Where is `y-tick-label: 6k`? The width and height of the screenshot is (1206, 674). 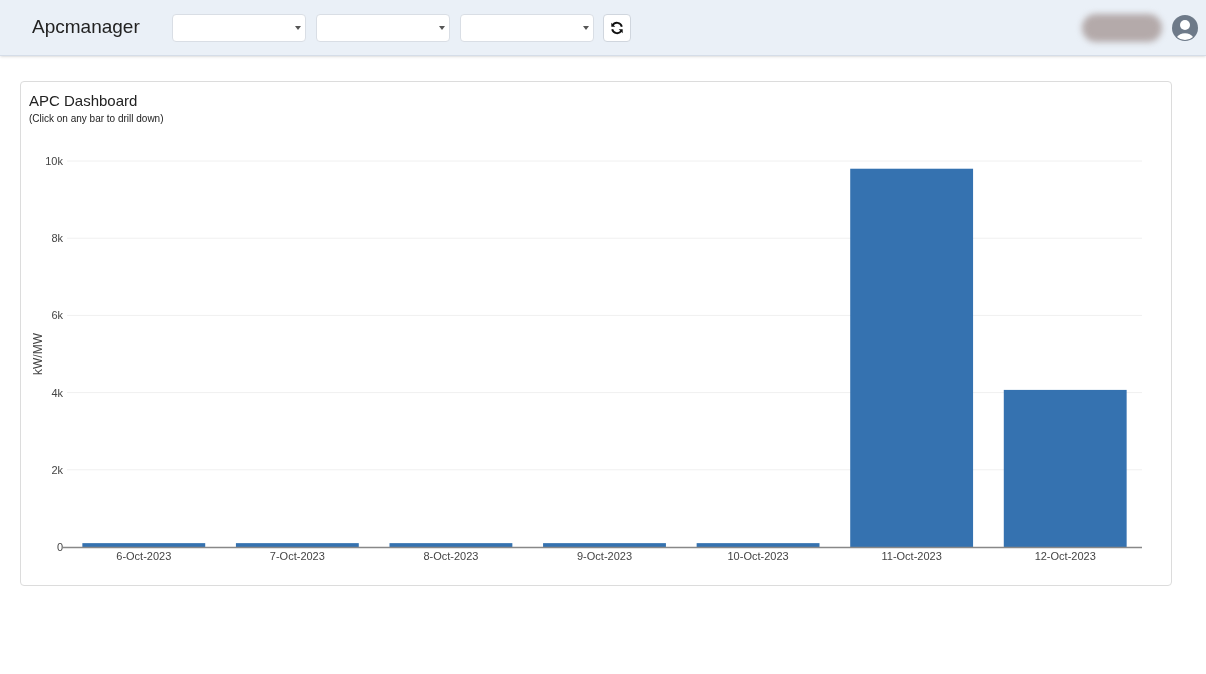
y-tick-label: 6k is located at coordinates (57, 315).